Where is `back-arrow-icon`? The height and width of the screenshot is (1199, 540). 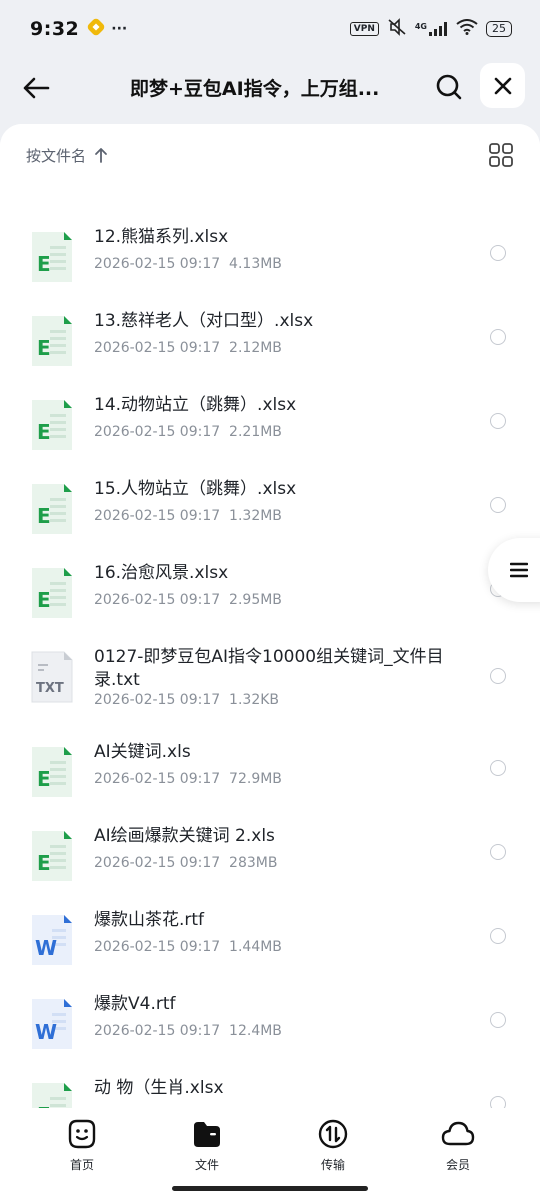
back-arrow-icon is located at coordinates (36, 88).